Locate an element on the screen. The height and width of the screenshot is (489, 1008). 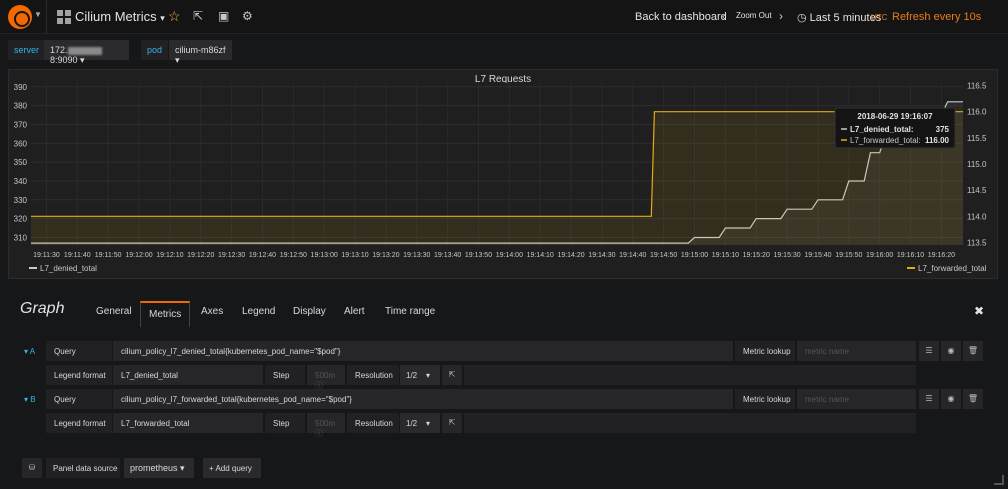
y-left-tick-label: 350 is located at coordinates (21, 162).